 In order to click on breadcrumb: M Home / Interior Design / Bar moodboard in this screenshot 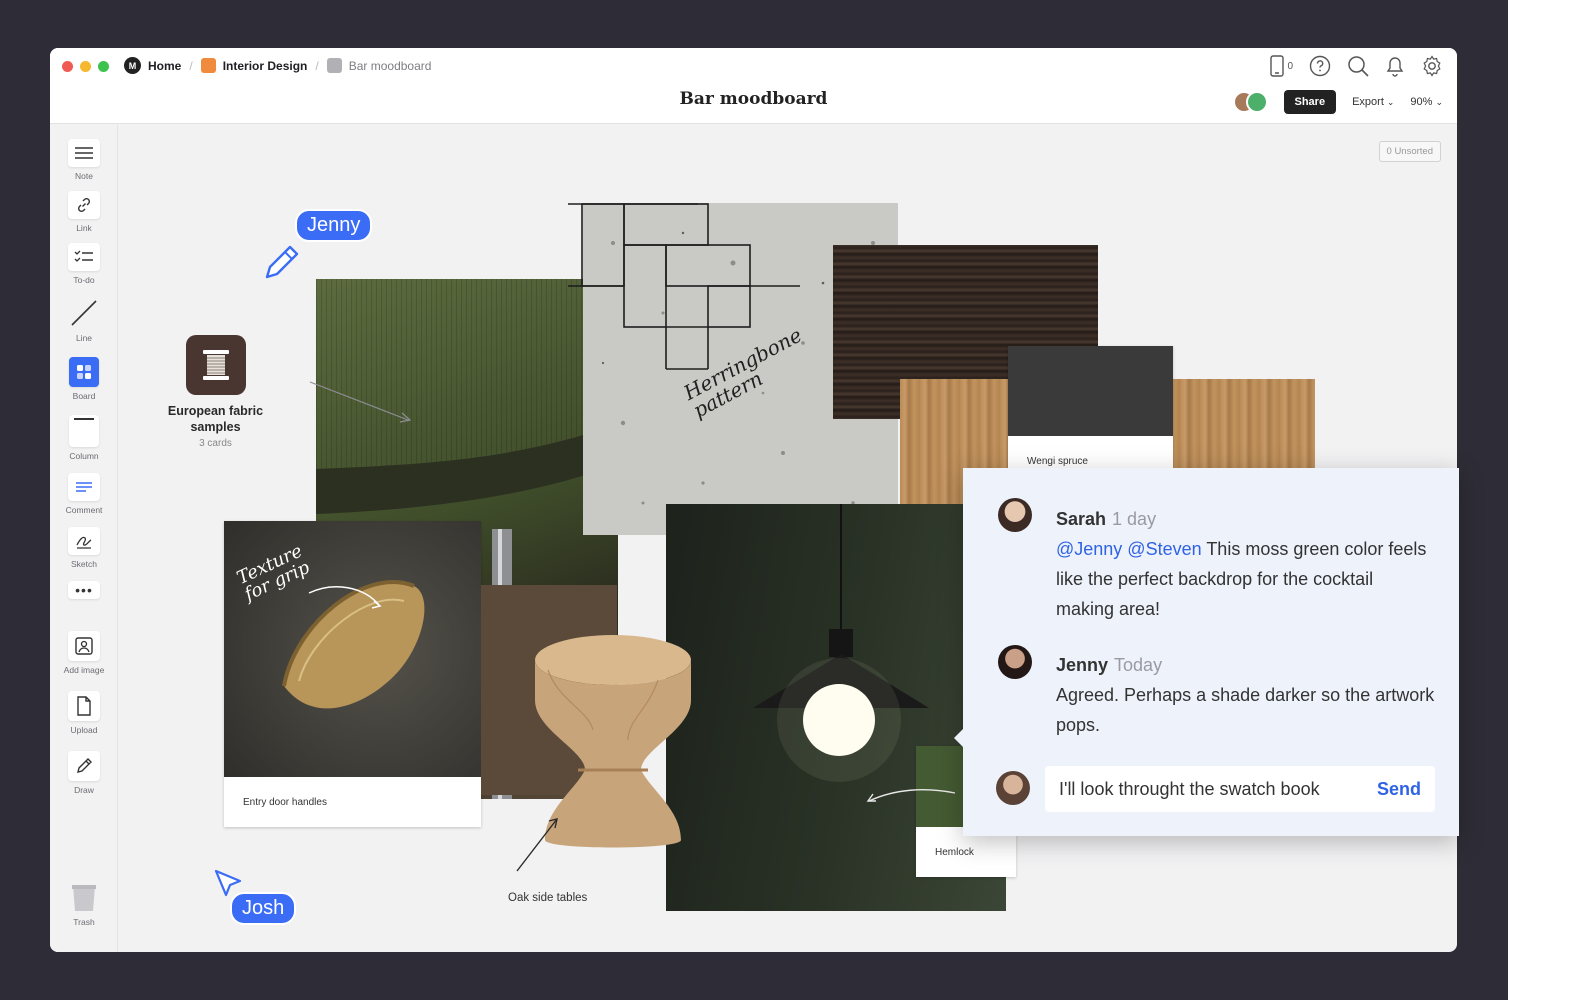, I will do `click(277, 65)`.